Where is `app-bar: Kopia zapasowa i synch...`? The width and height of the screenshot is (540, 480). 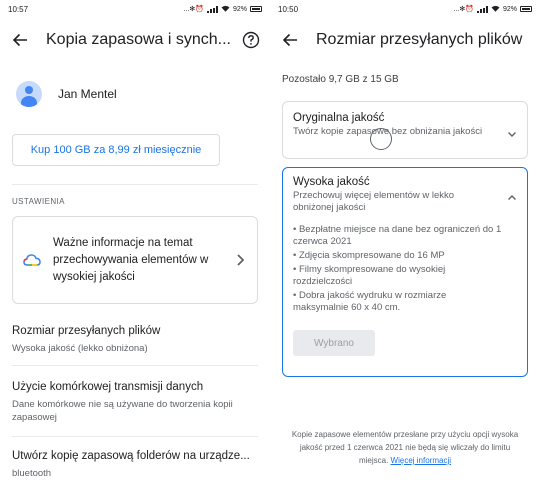
app-bar: Kopia zapasowa i synch... is located at coordinates (135, 40).